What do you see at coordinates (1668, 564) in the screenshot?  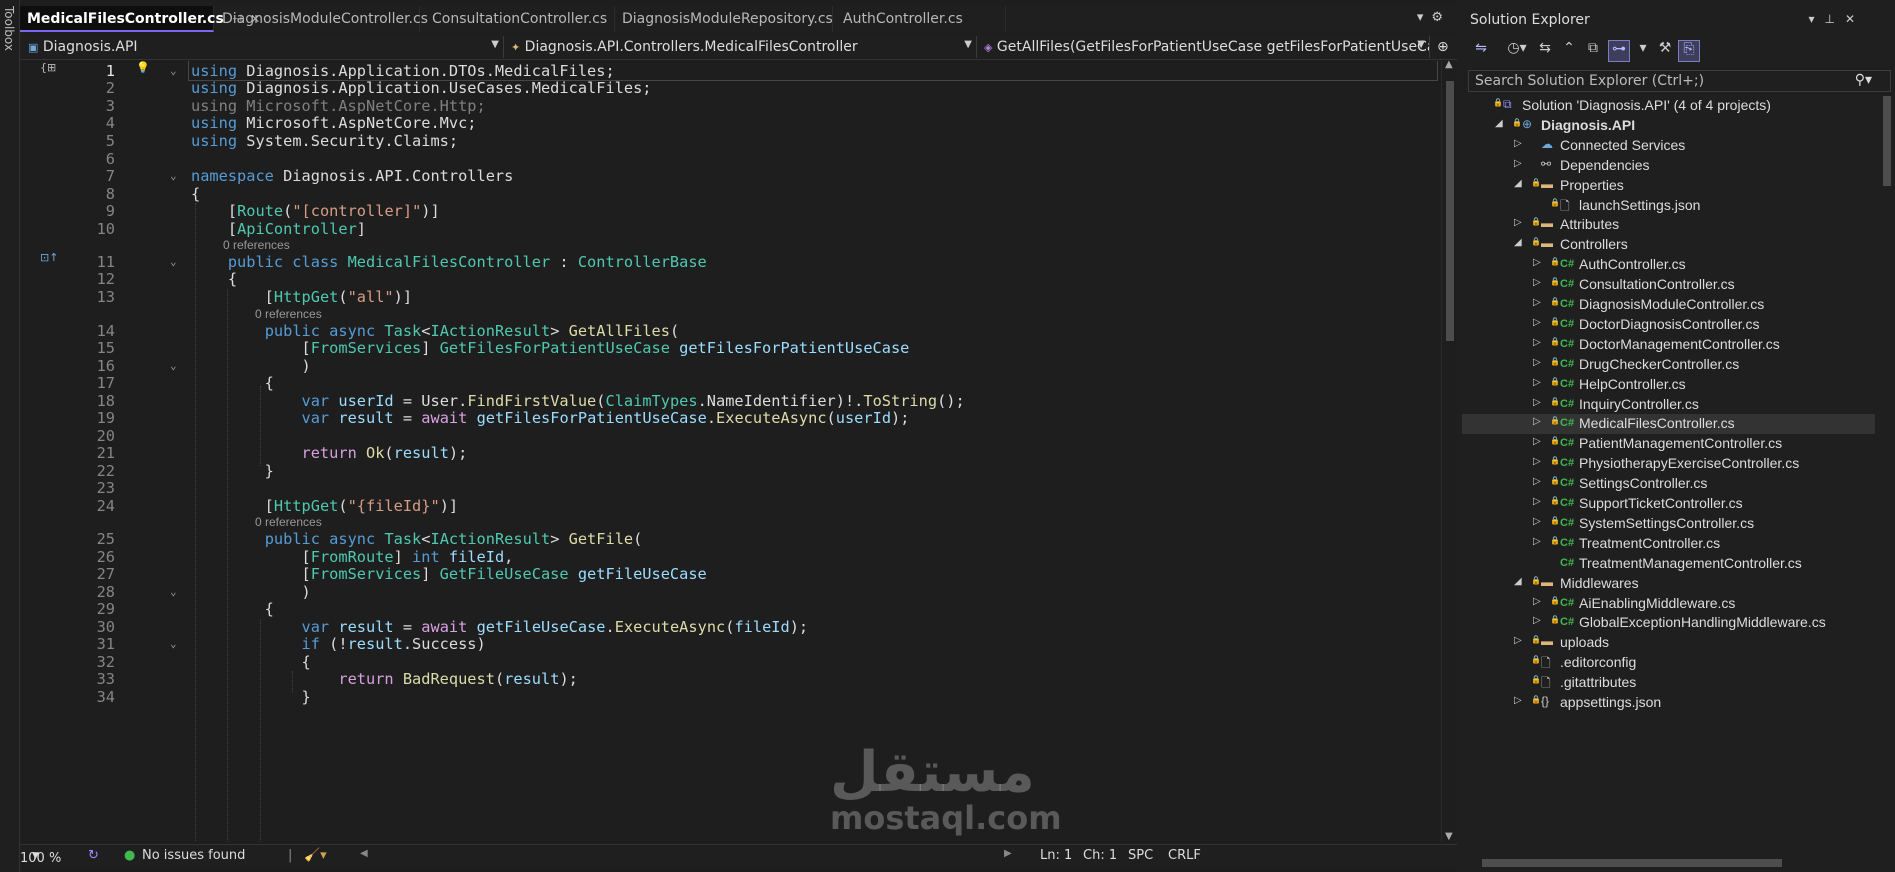 I see `tree-item: C# TreatmentManagementController.cs` at bounding box center [1668, 564].